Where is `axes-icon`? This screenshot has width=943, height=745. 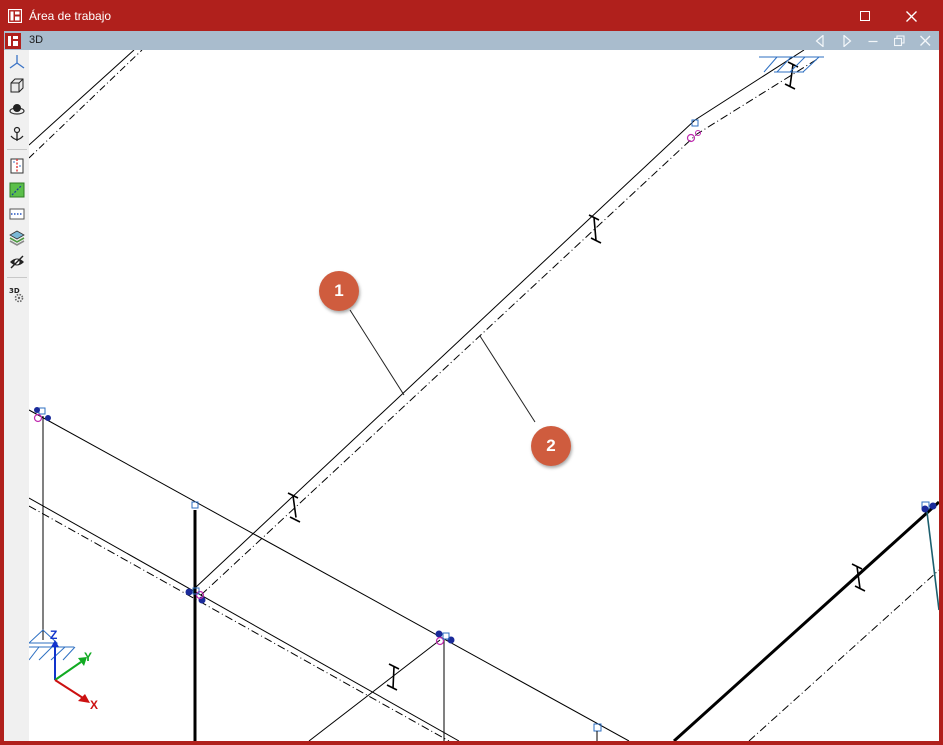 axes-icon is located at coordinates (17, 62).